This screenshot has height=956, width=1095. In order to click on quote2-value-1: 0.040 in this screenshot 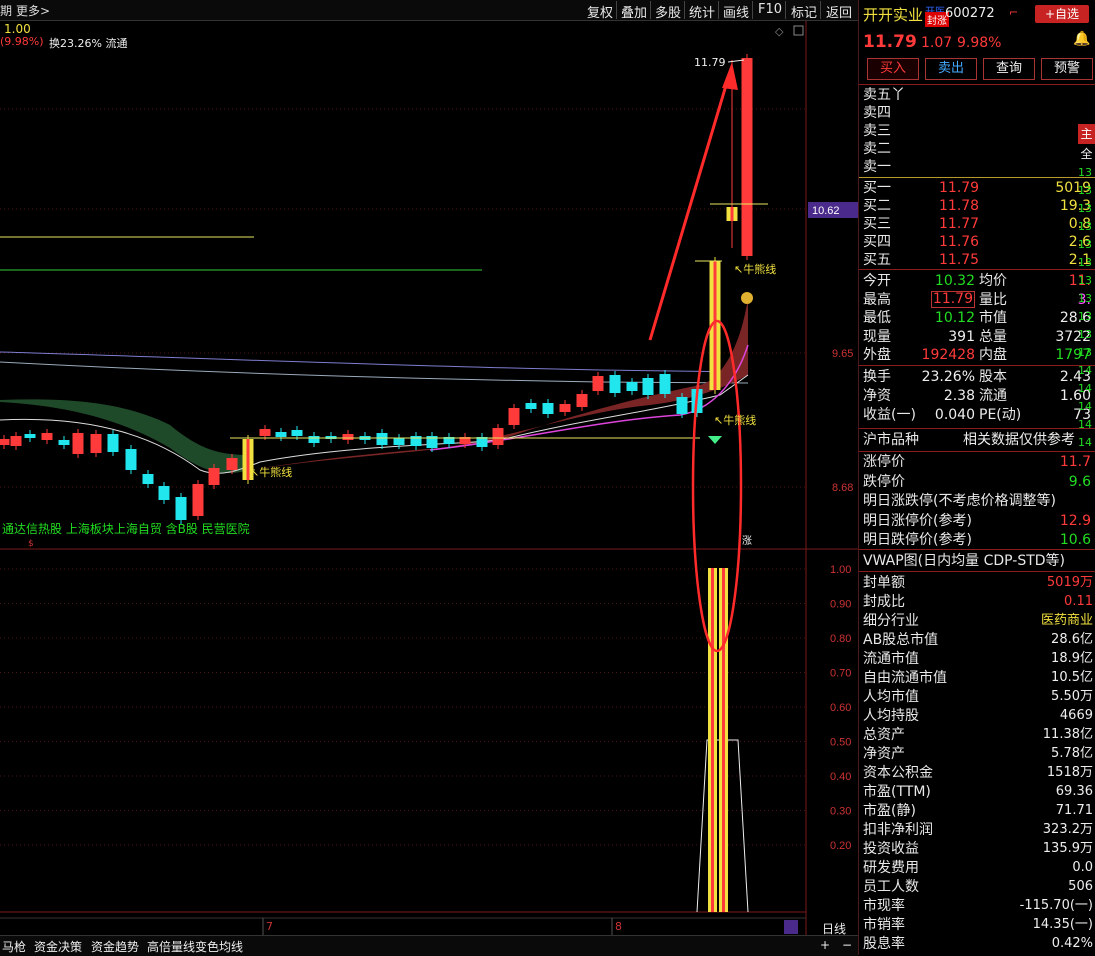, I will do `click(954, 415)`.